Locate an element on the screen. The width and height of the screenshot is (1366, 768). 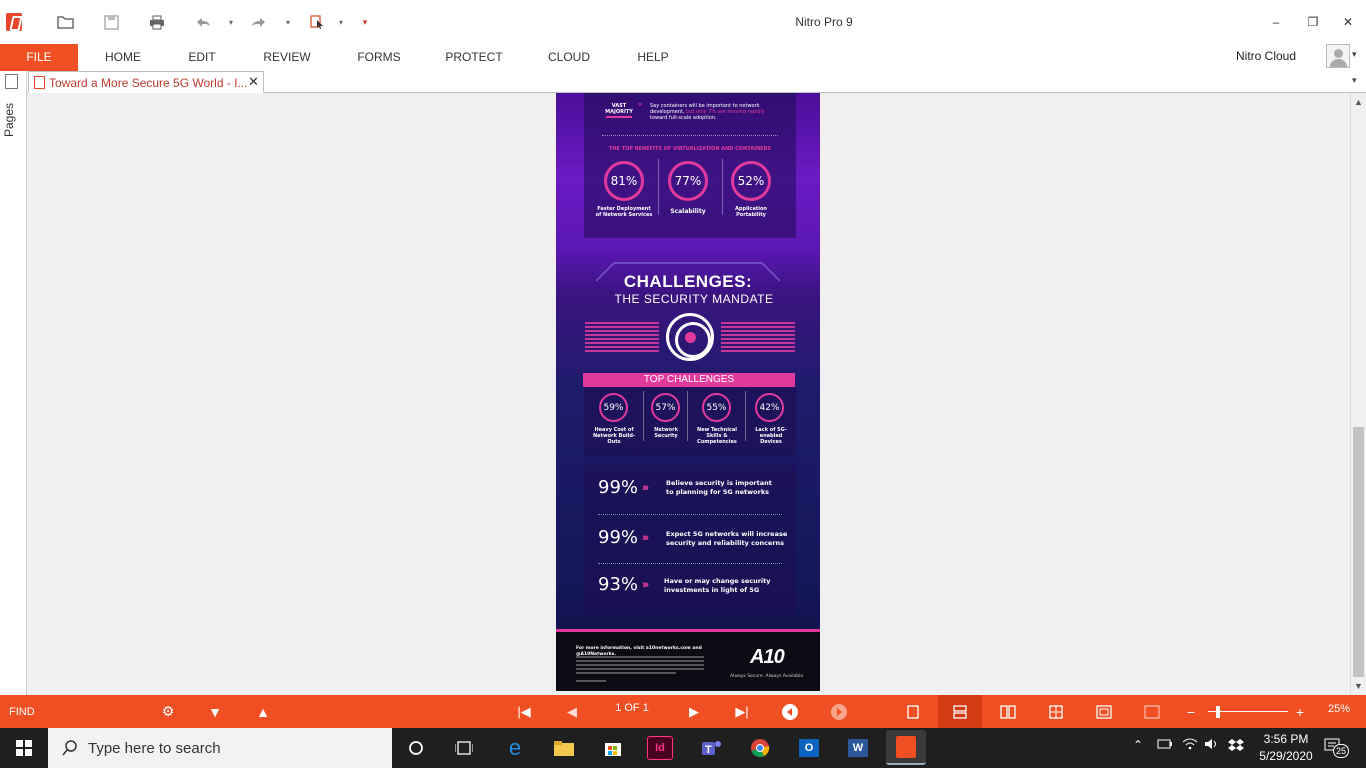
challenge-label: Lack of 5G-enabled Devices is located at coordinates (771, 436).